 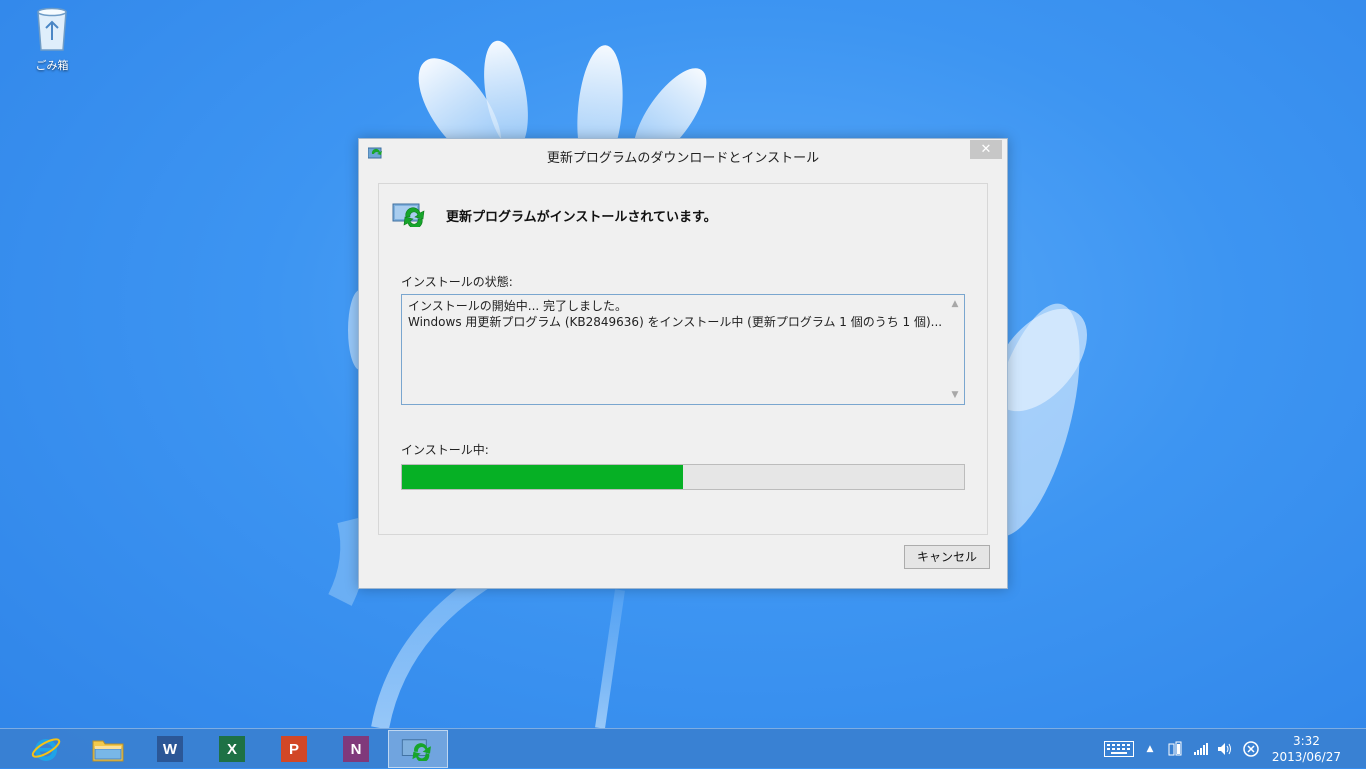 I want to click on scroll-up-arrow-icon: ▲, so click(x=955, y=304).